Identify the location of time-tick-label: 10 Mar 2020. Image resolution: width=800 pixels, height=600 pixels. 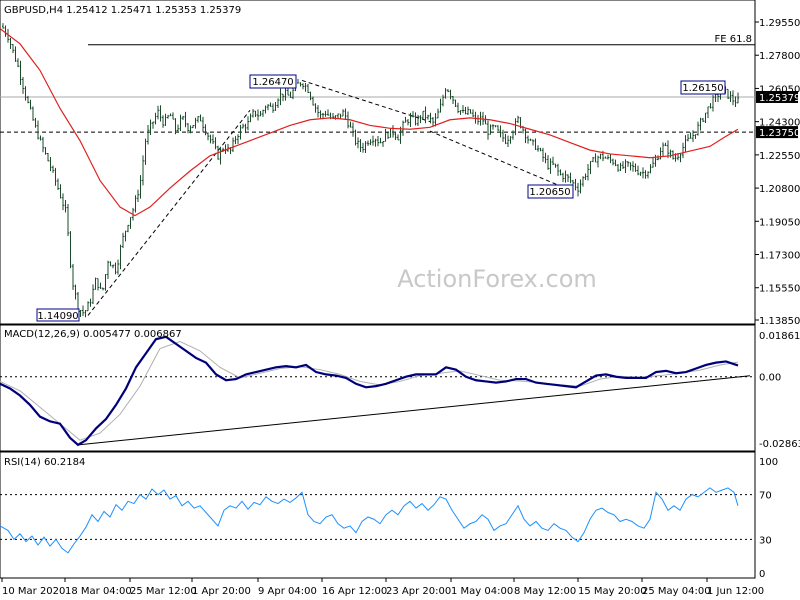
(33, 591).